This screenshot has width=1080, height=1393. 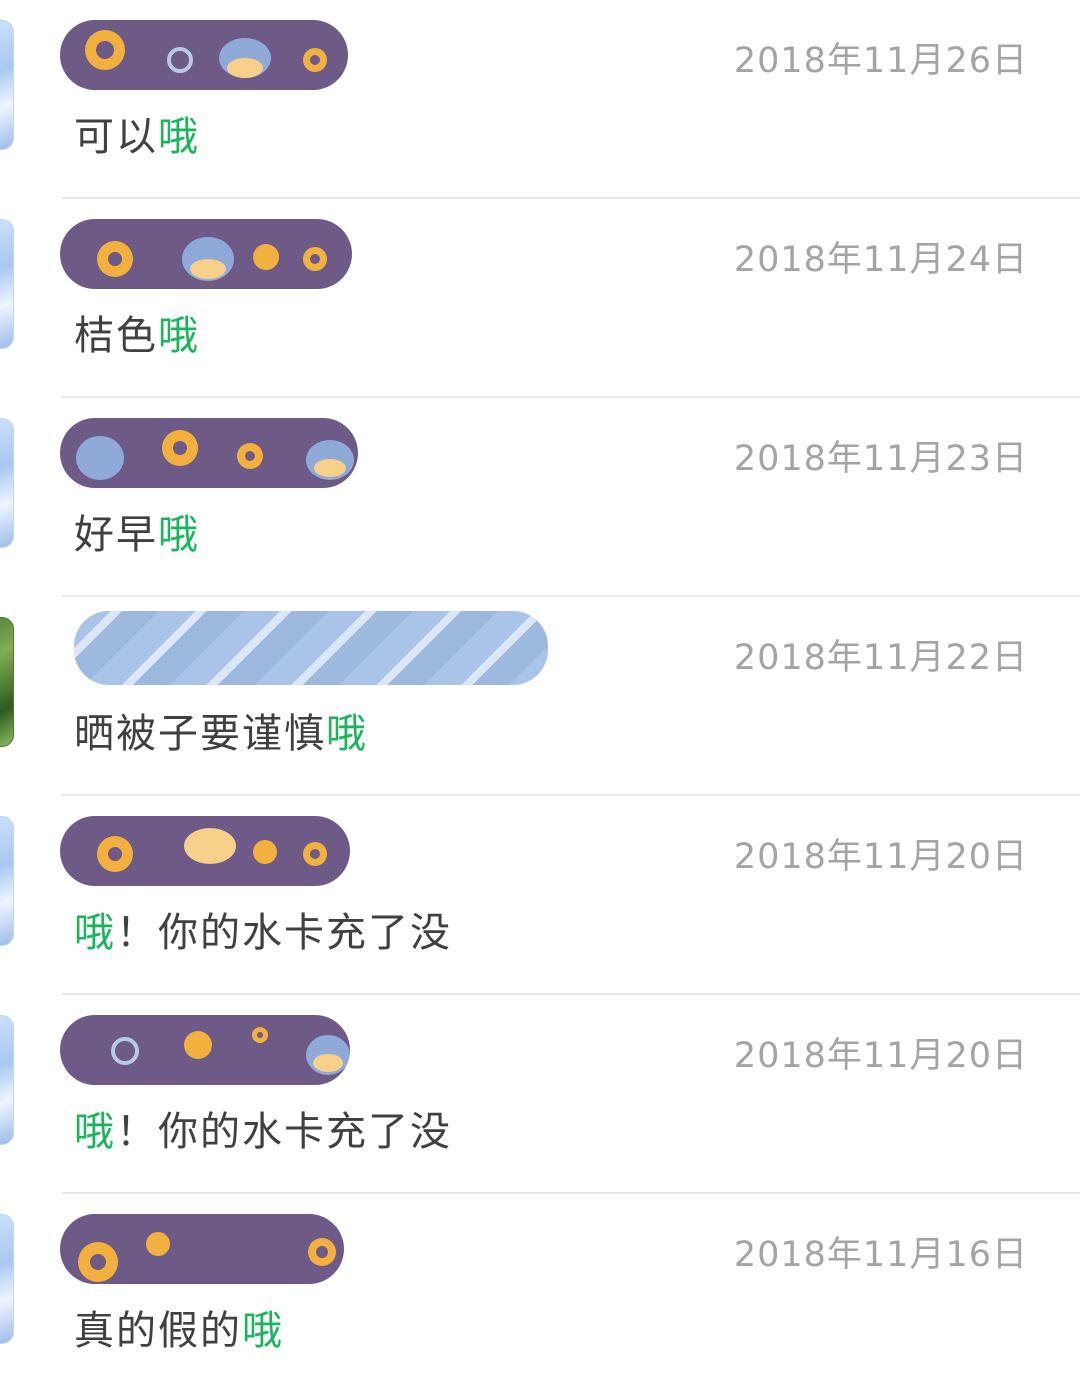 I want to click on comment-text: 好早哦, so click(x=137, y=535).